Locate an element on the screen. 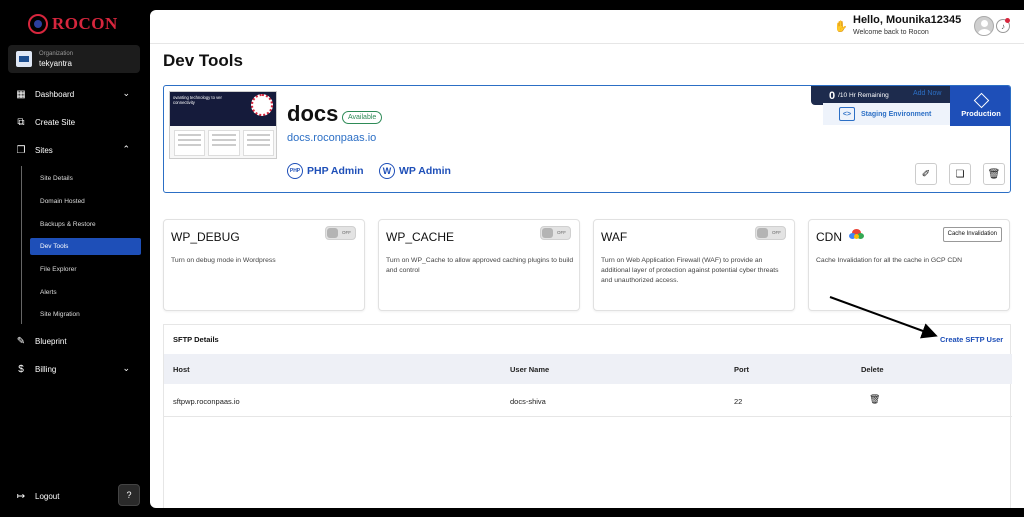 This screenshot has width=1024, height=517. production-tab: Production is located at coordinates (980, 106).